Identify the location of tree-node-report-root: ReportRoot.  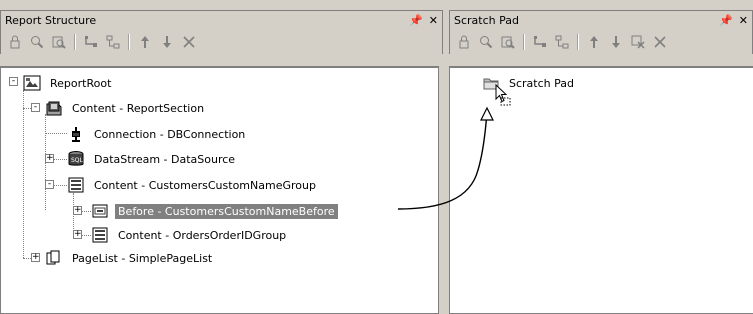
(68, 83).